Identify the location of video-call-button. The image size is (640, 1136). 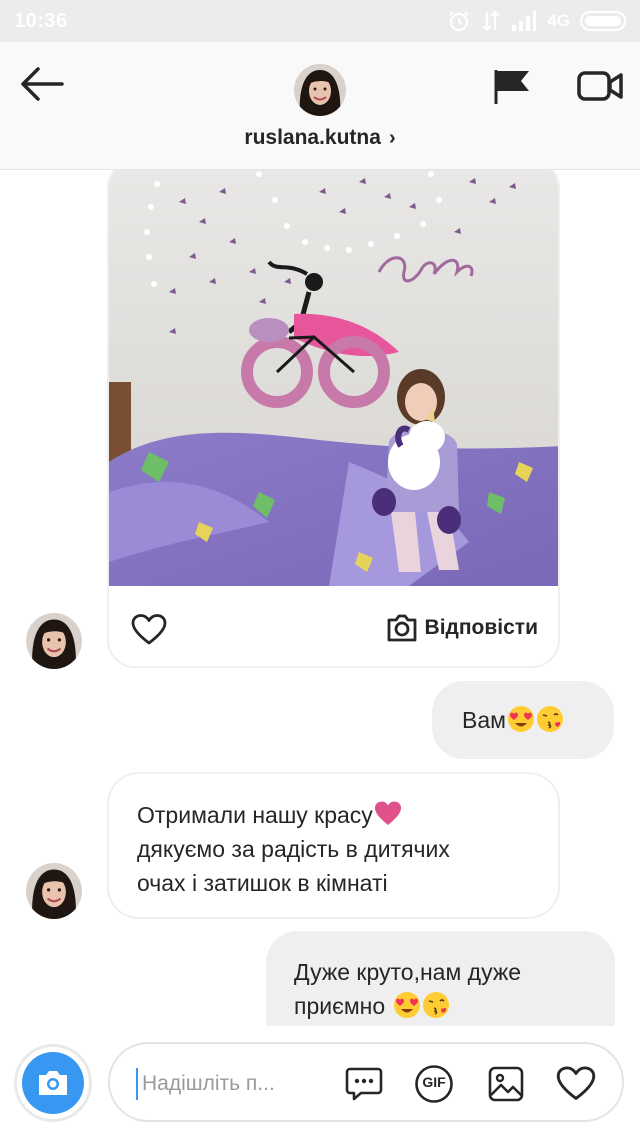
(600, 86).